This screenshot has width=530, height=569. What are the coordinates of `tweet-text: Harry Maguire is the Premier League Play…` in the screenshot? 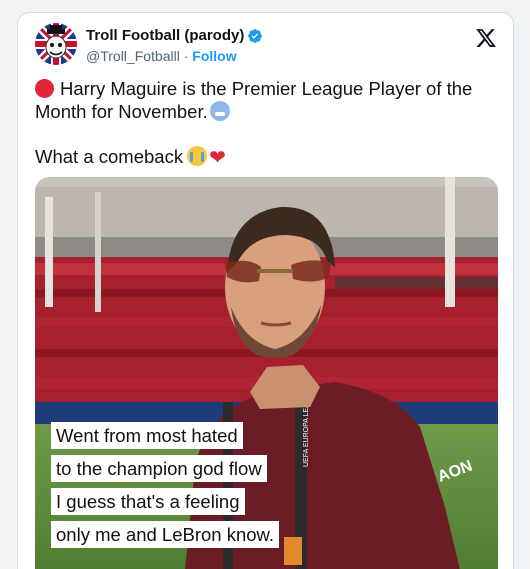 It's located at (255, 123).